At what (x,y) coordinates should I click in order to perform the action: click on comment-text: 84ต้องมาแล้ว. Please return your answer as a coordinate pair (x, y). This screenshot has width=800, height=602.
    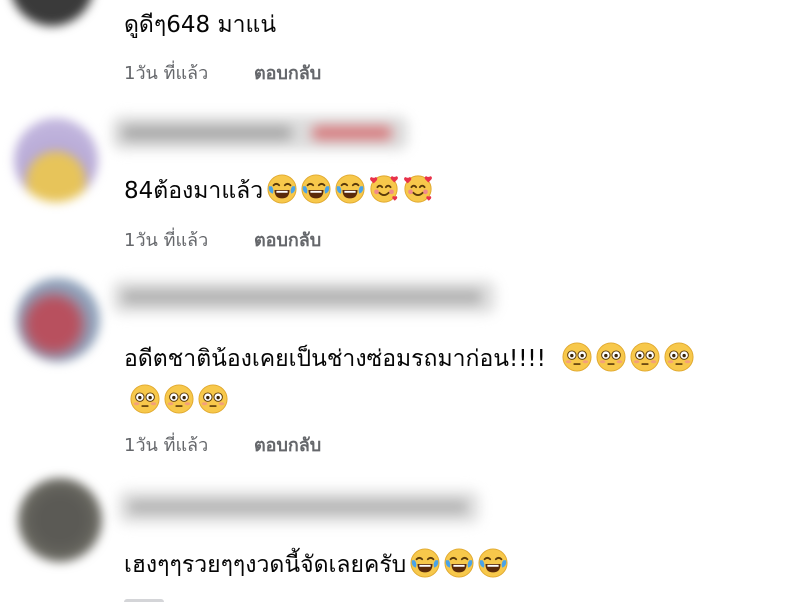
    Looking at the image, I should click on (278, 191).